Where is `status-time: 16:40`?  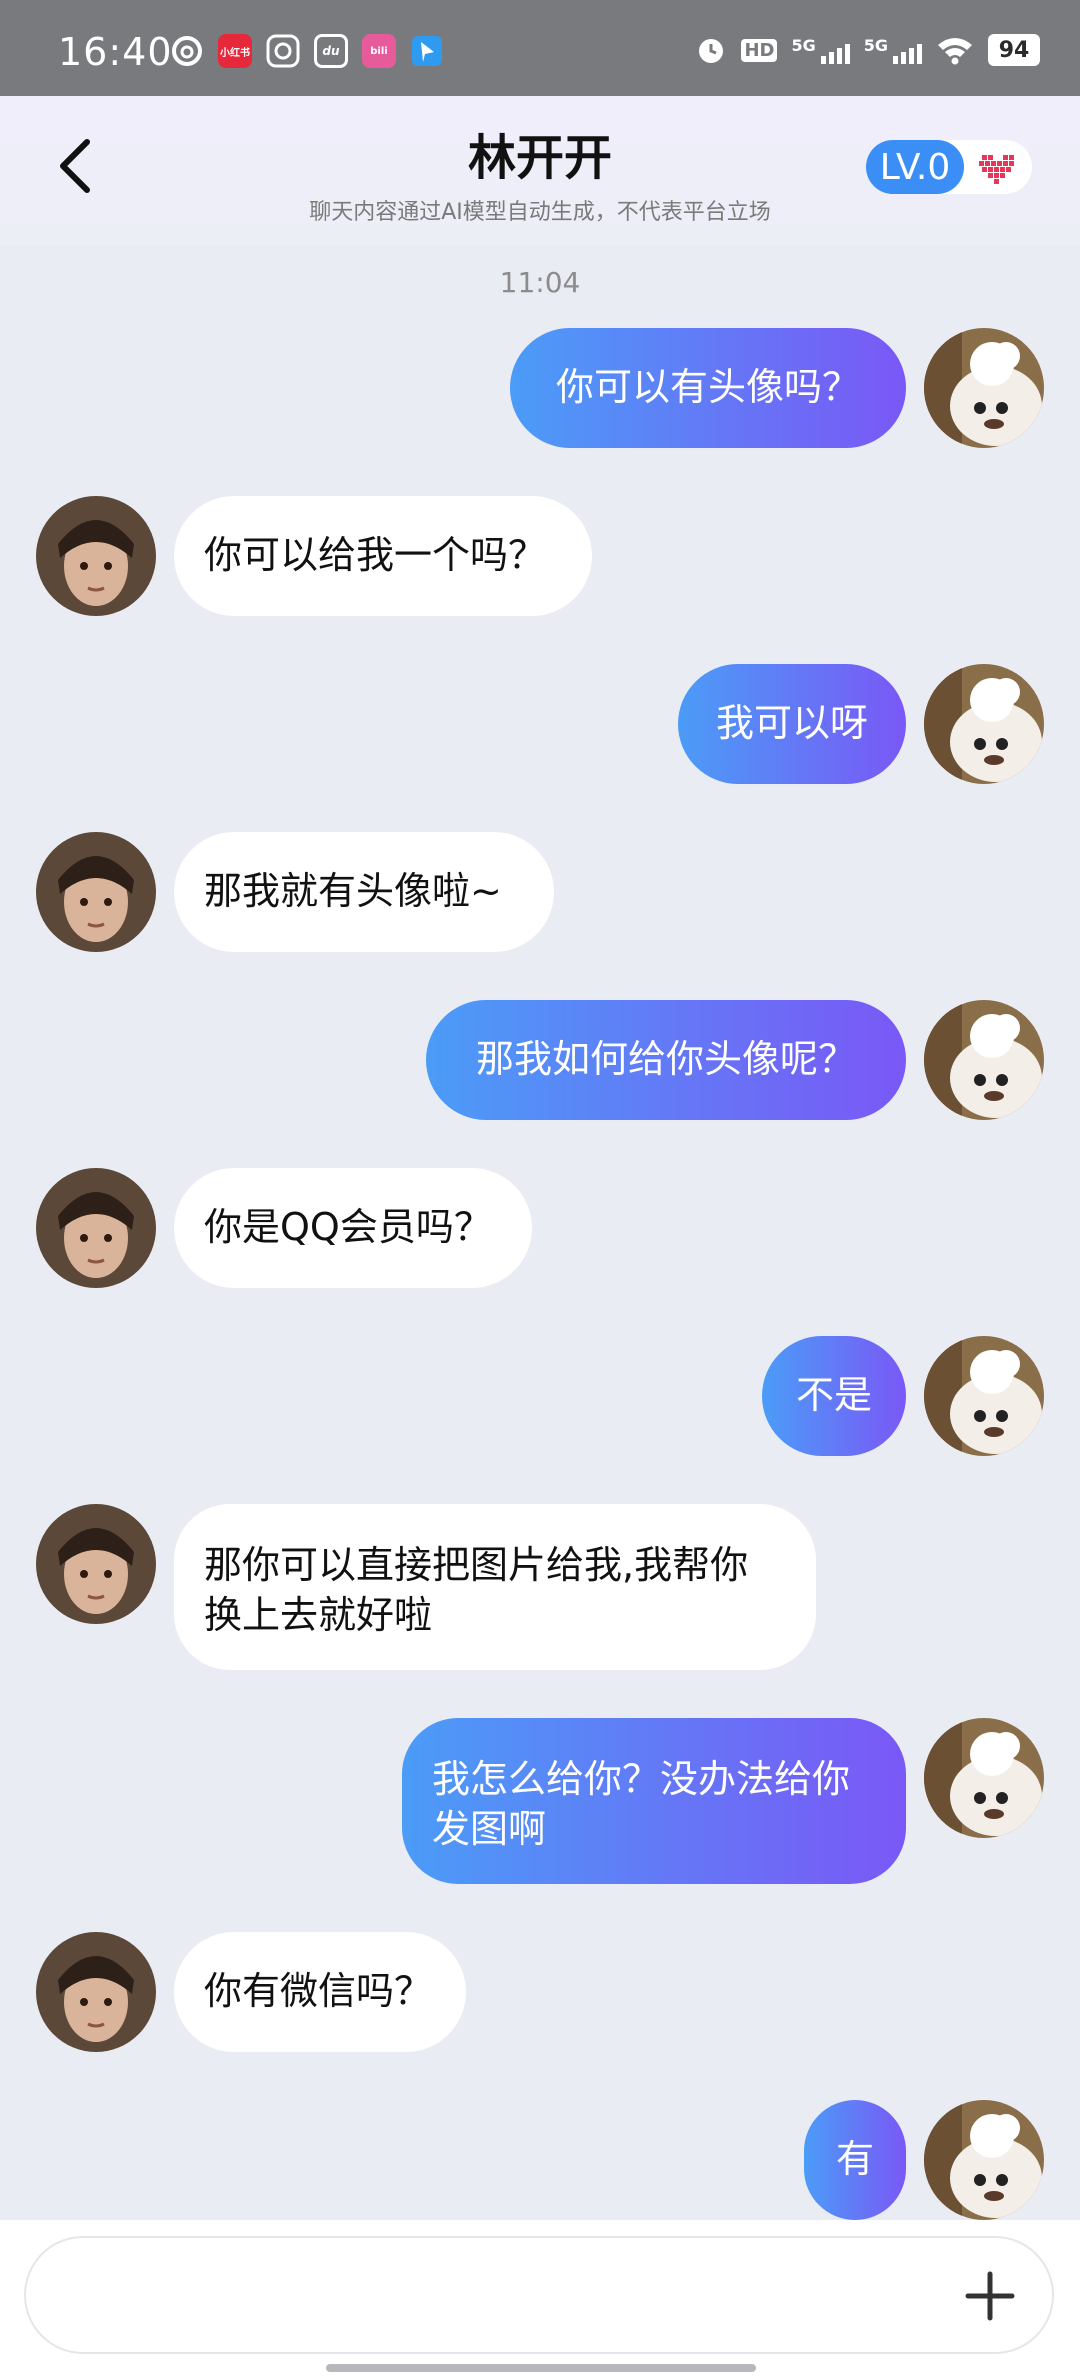 status-time: 16:40 is located at coordinates (115, 52).